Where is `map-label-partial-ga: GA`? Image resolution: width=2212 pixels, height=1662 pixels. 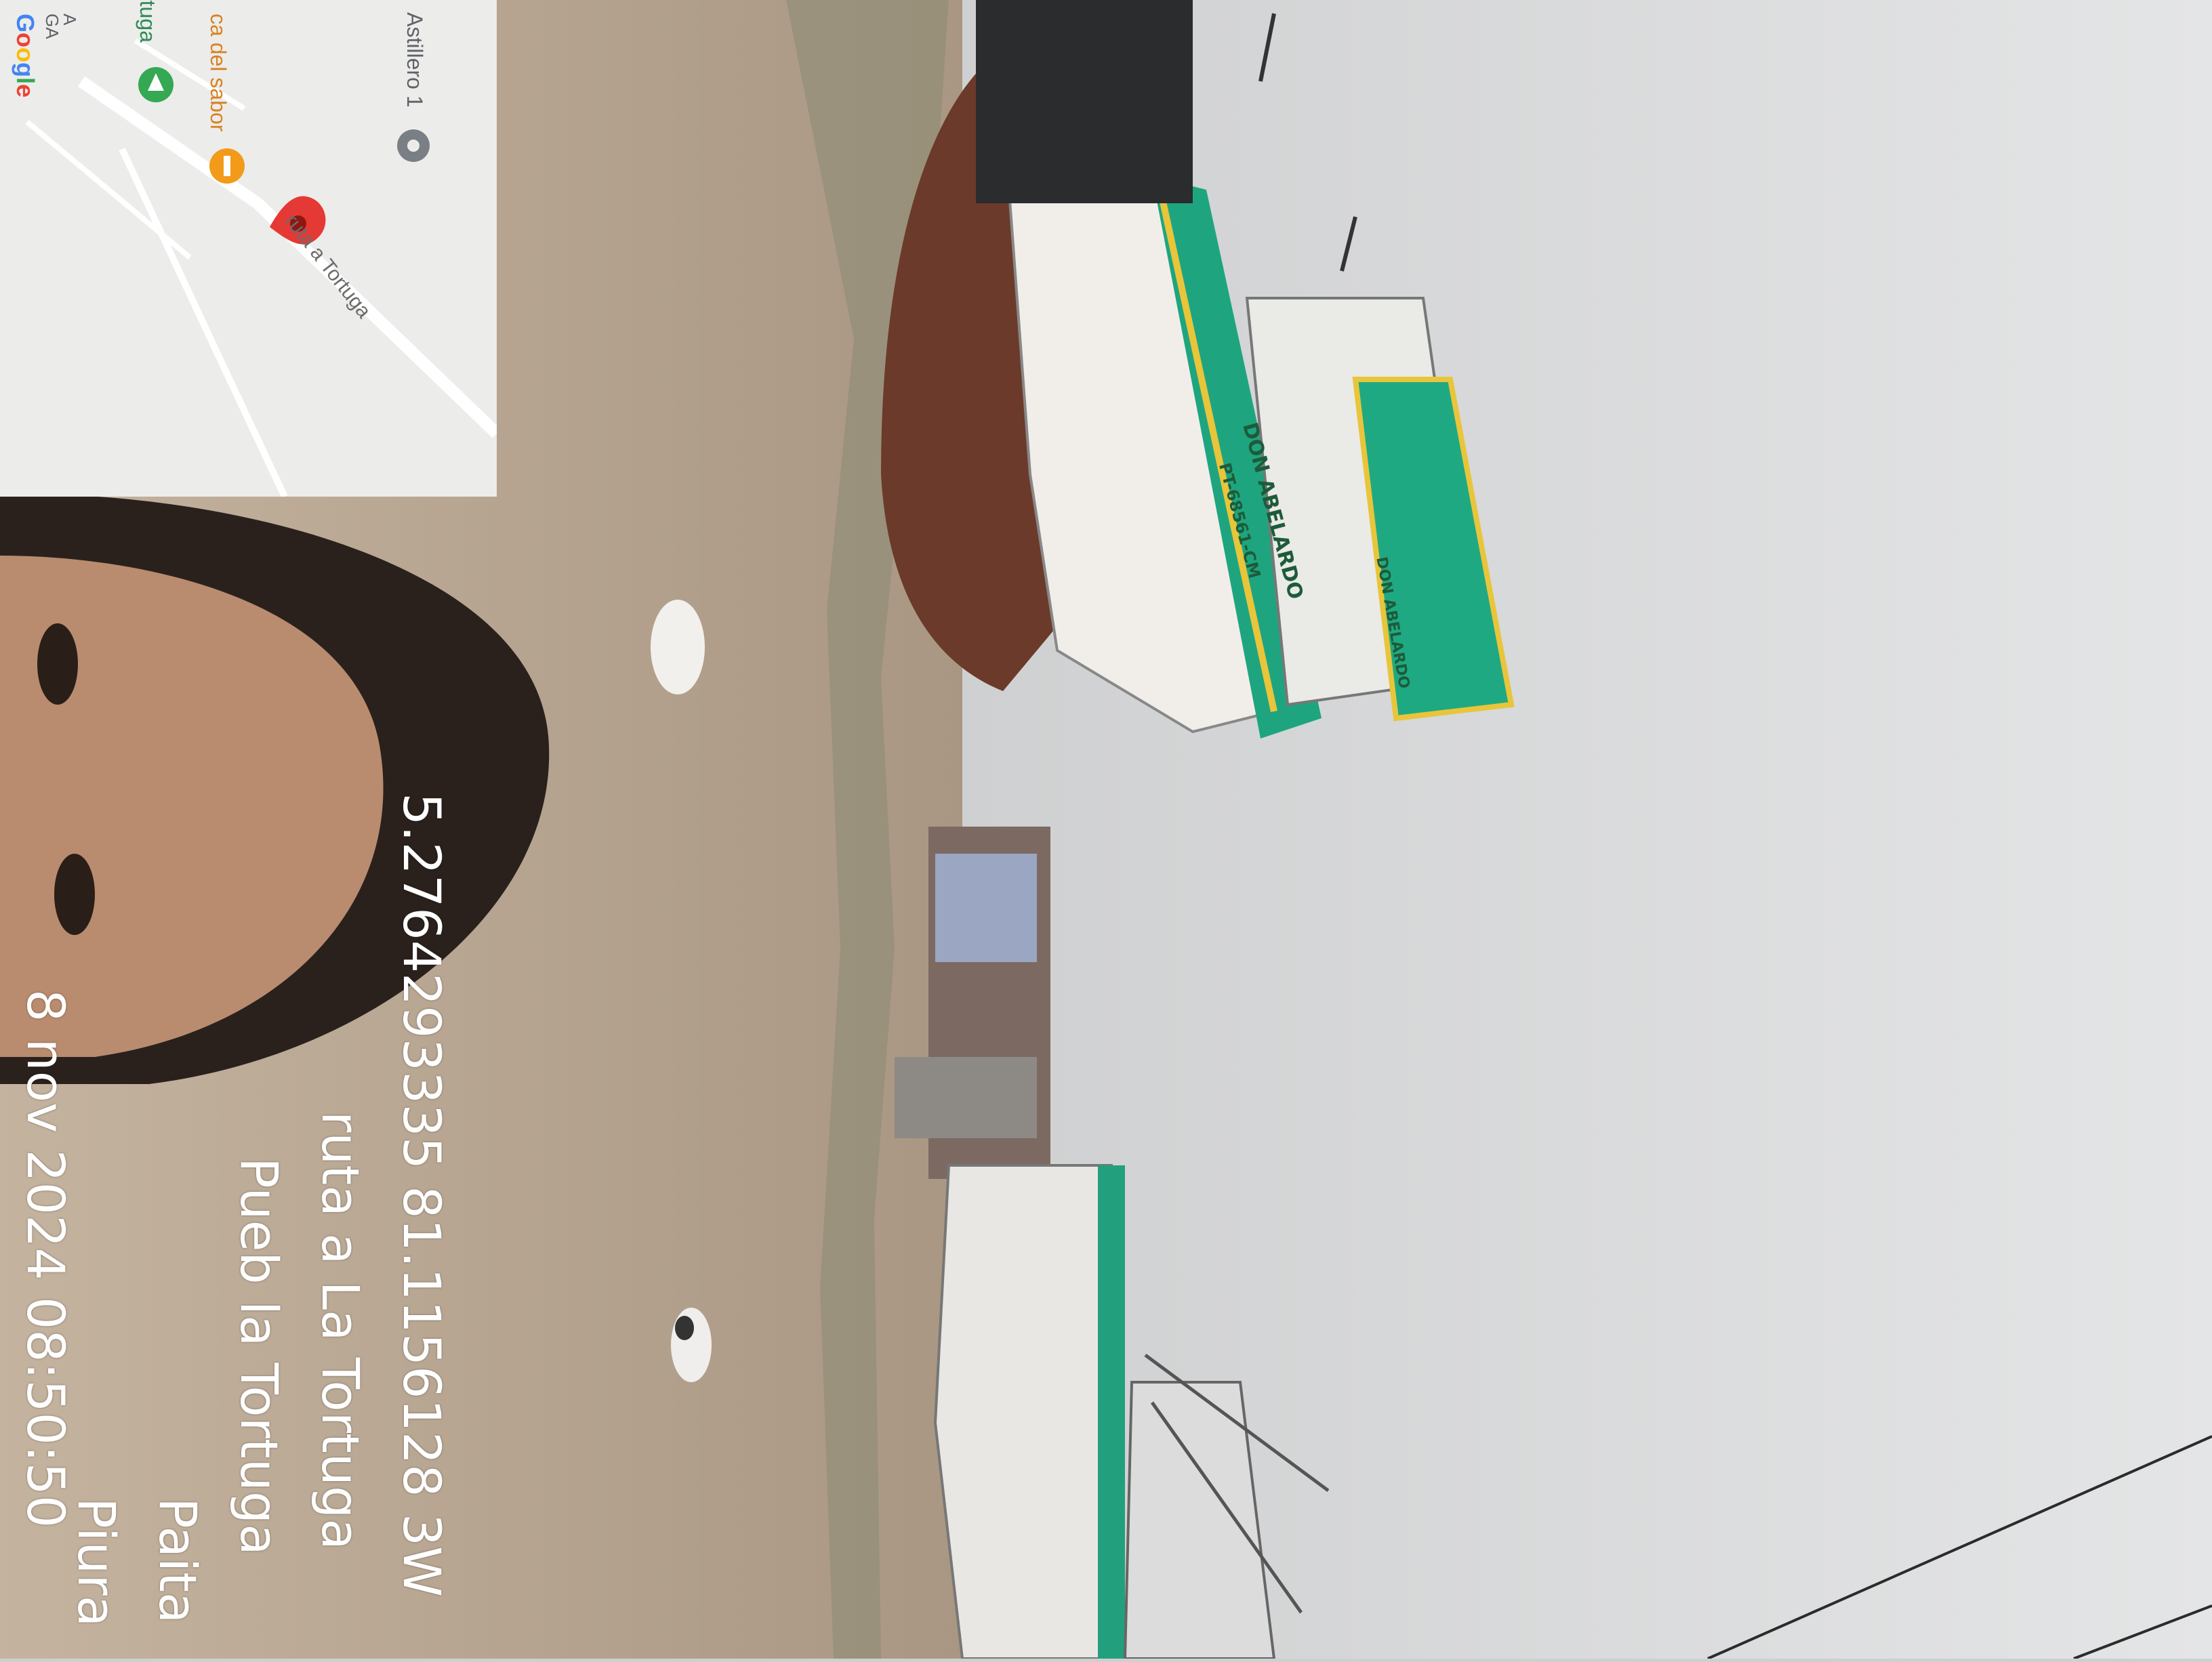 map-label-partial-ga: GA is located at coordinates (52, 26).